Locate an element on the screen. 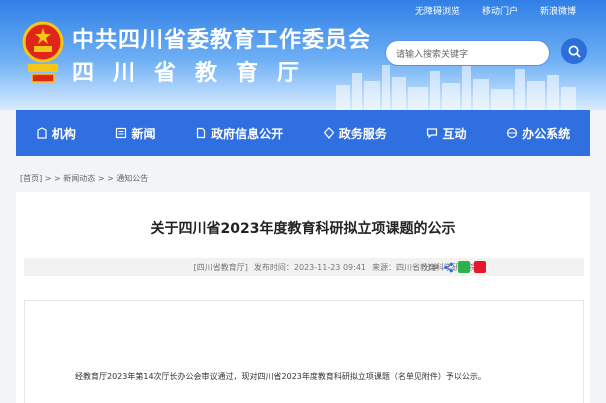  news-icon is located at coordinates (121, 133).